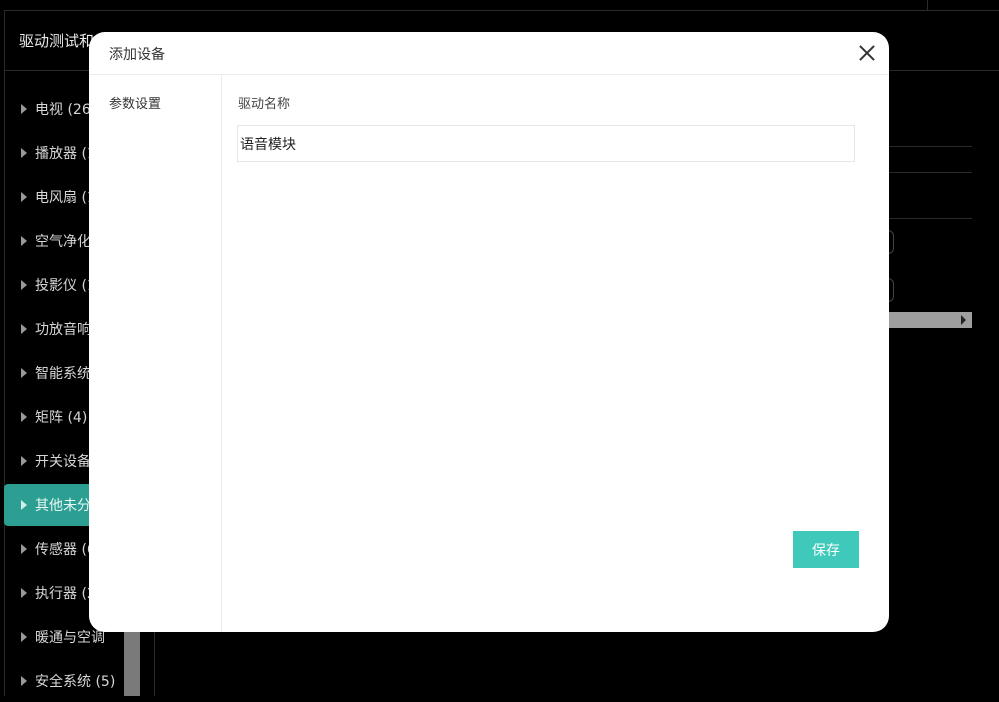  What do you see at coordinates (75, 682) in the screenshot?
I see `category-label: 安全系统 (5)` at bounding box center [75, 682].